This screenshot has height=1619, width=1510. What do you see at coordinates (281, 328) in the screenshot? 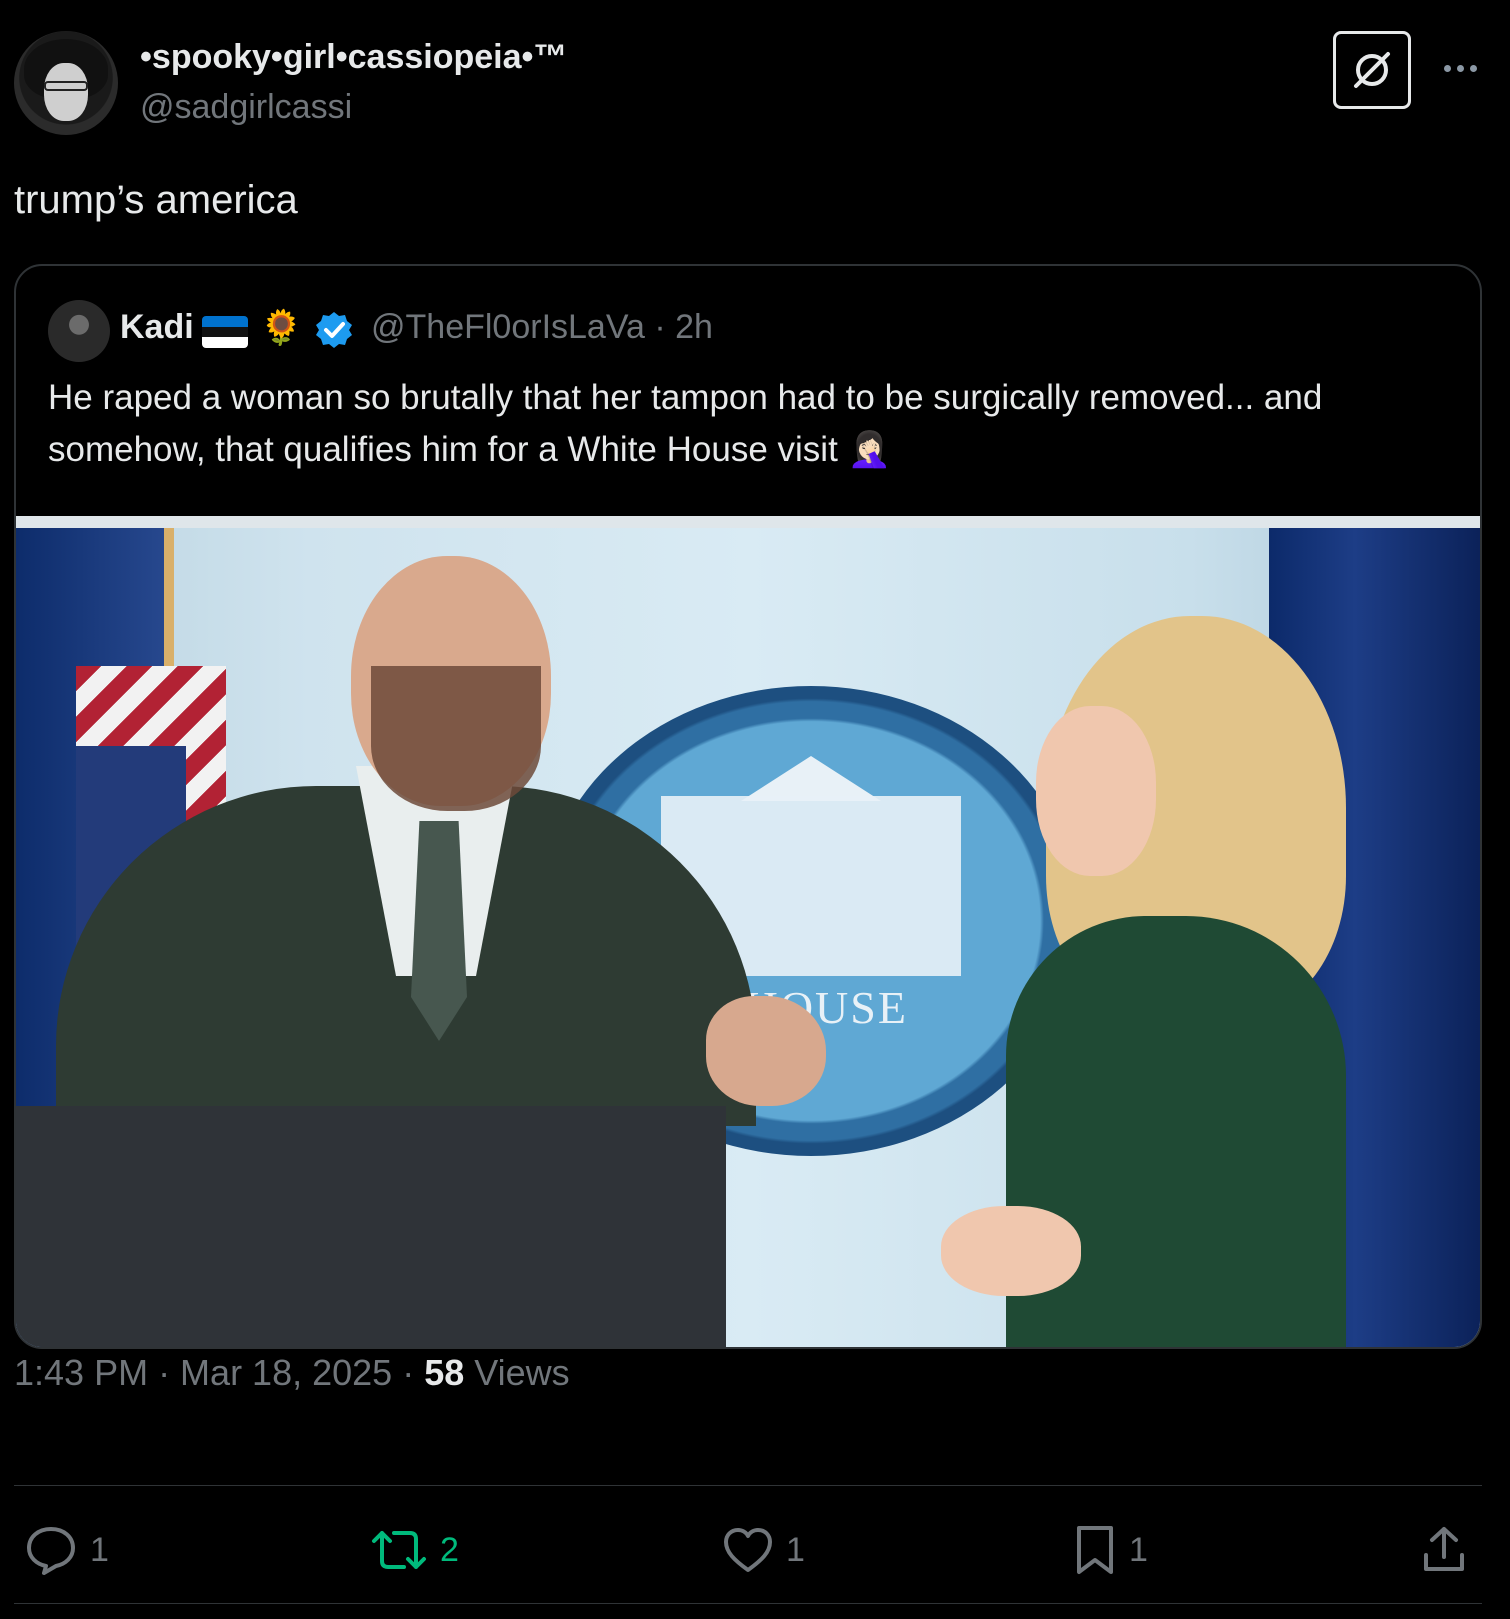
I see `sunflower-emoji: 🌻` at bounding box center [281, 328].